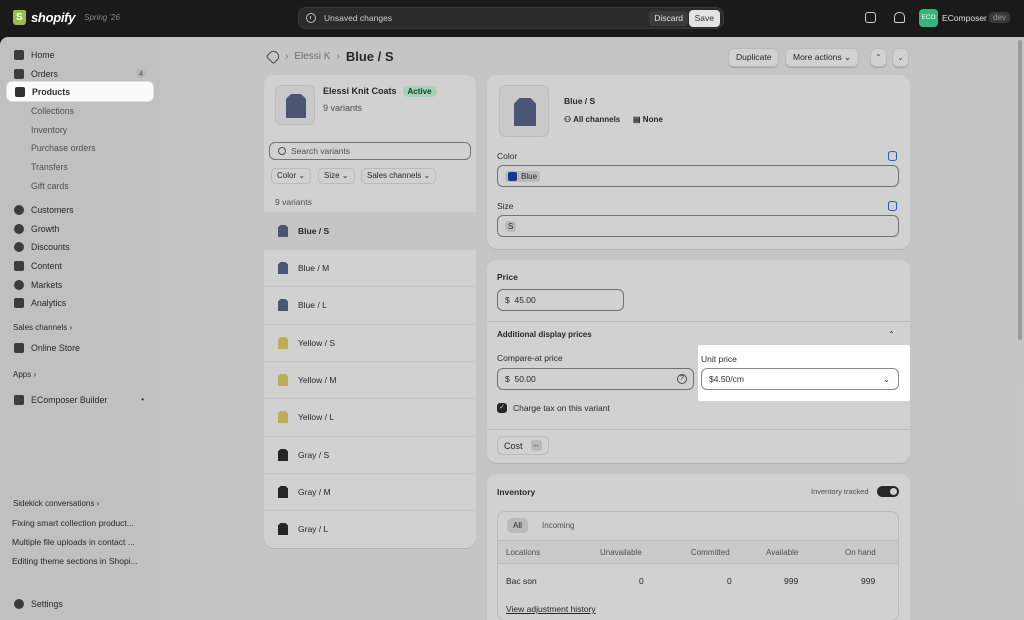 This screenshot has width=1024, height=620. Describe the element at coordinates (370, 267) in the screenshot. I see `variant-row: Blue / M` at that location.